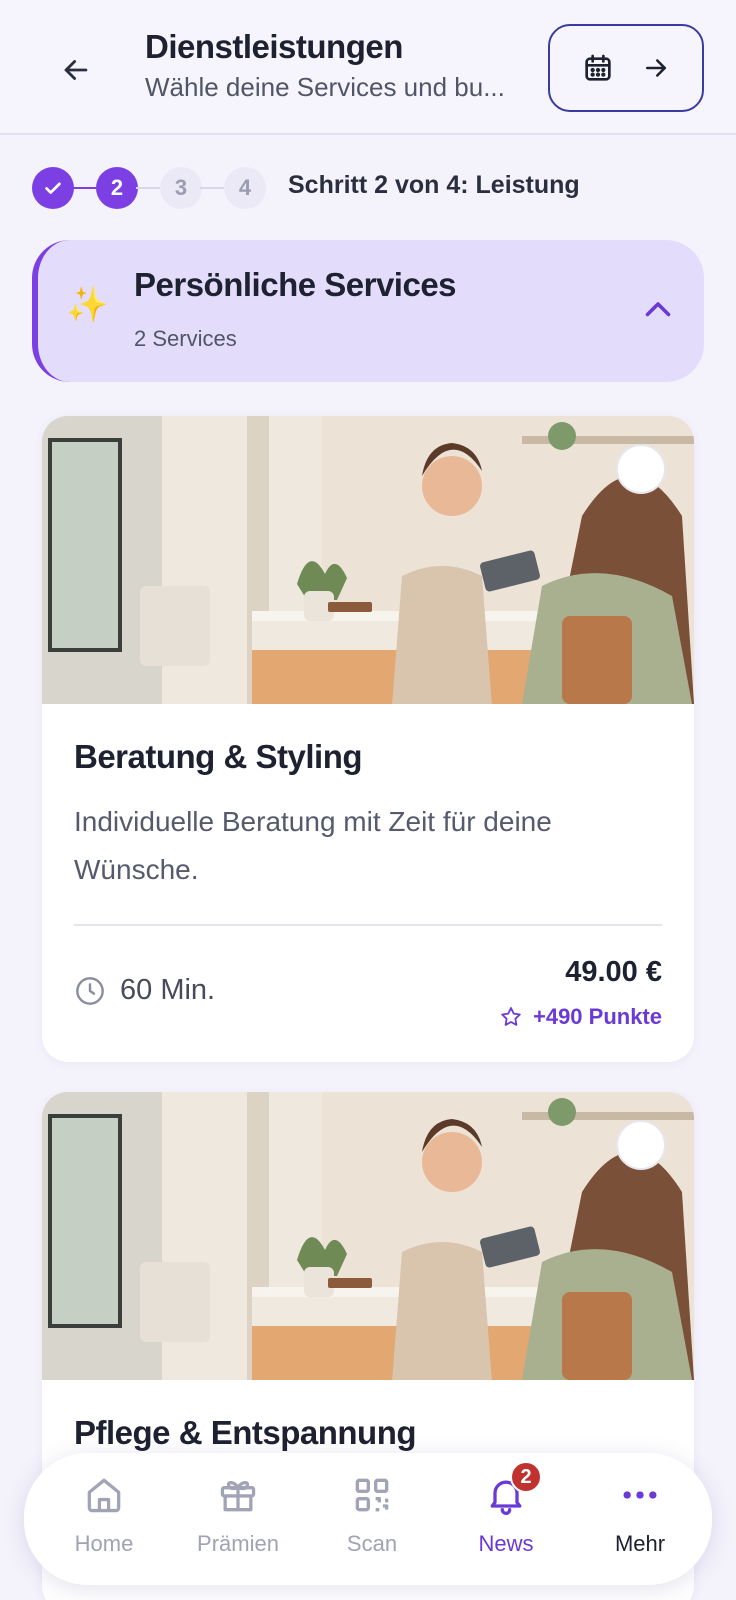 The image size is (736, 1600). Describe the element at coordinates (506, 1543) in the screenshot. I see `nav-news-label: News` at that location.